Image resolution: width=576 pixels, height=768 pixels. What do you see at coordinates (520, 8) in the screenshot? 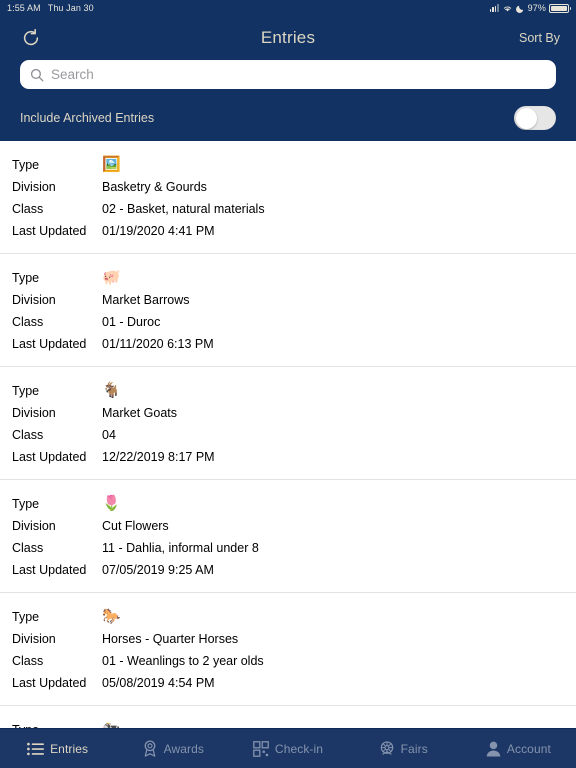
I see `moon-icon` at bounding box center [520, 8].